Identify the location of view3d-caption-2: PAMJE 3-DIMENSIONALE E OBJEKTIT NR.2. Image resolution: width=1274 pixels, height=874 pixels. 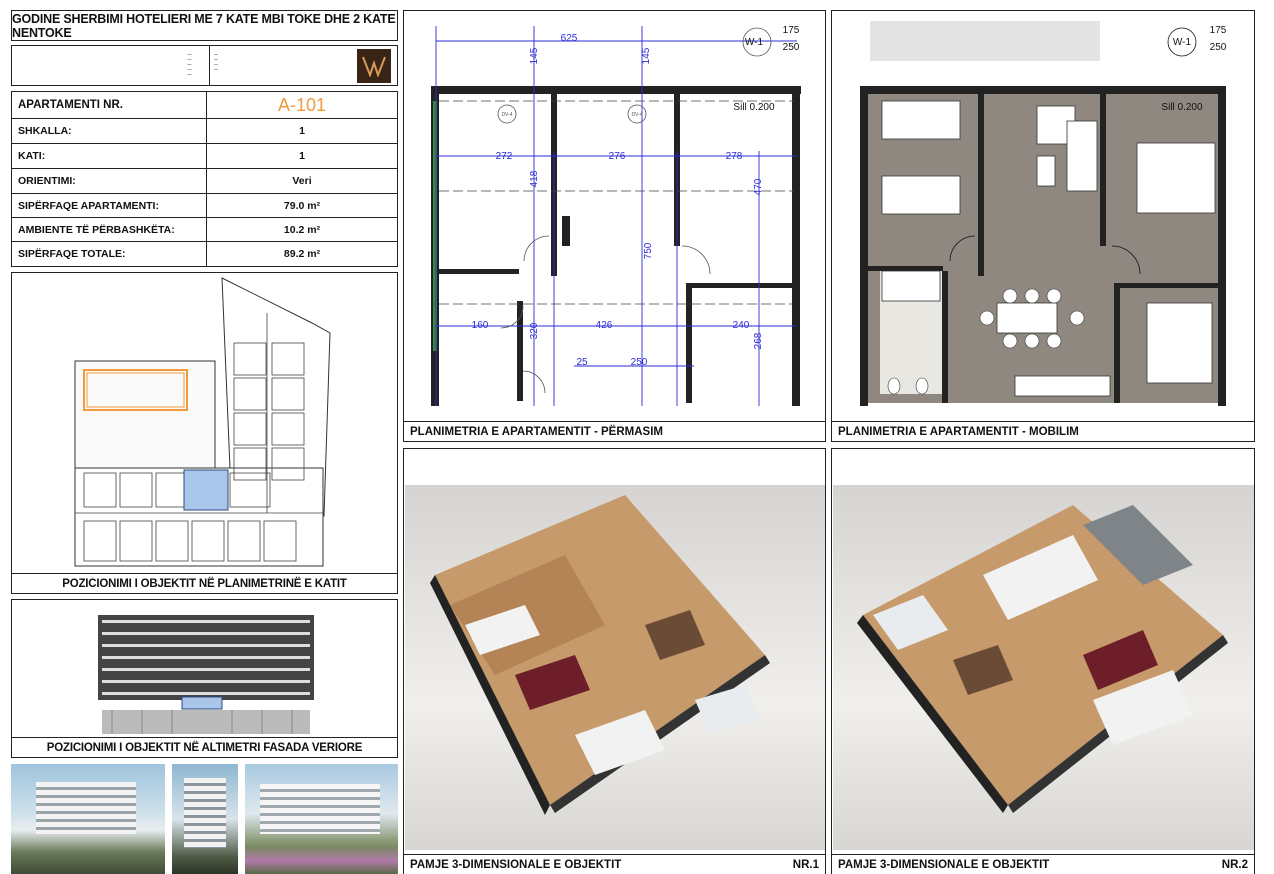
(1043, 864).